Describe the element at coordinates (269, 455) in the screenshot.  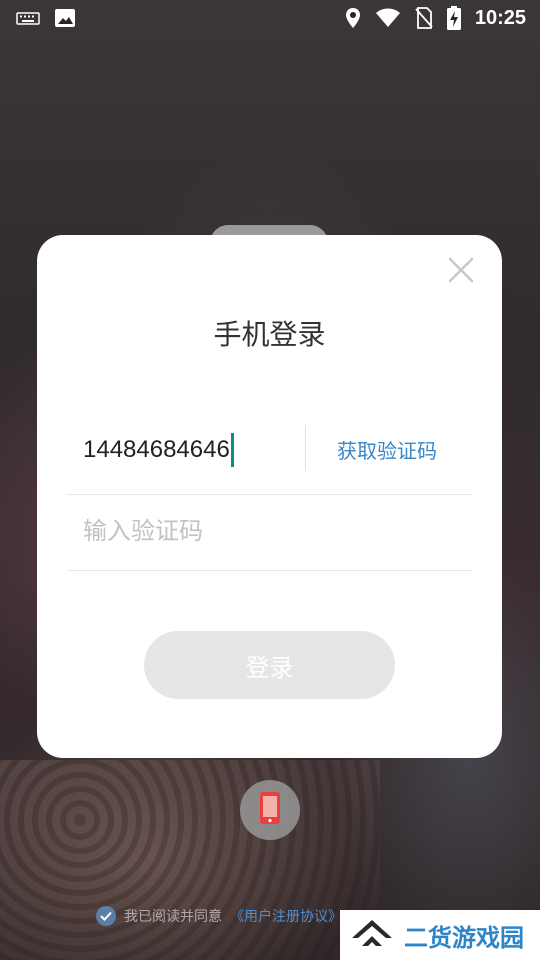
I see `phone-number-row: 14484684646 获取验证码` at that location.